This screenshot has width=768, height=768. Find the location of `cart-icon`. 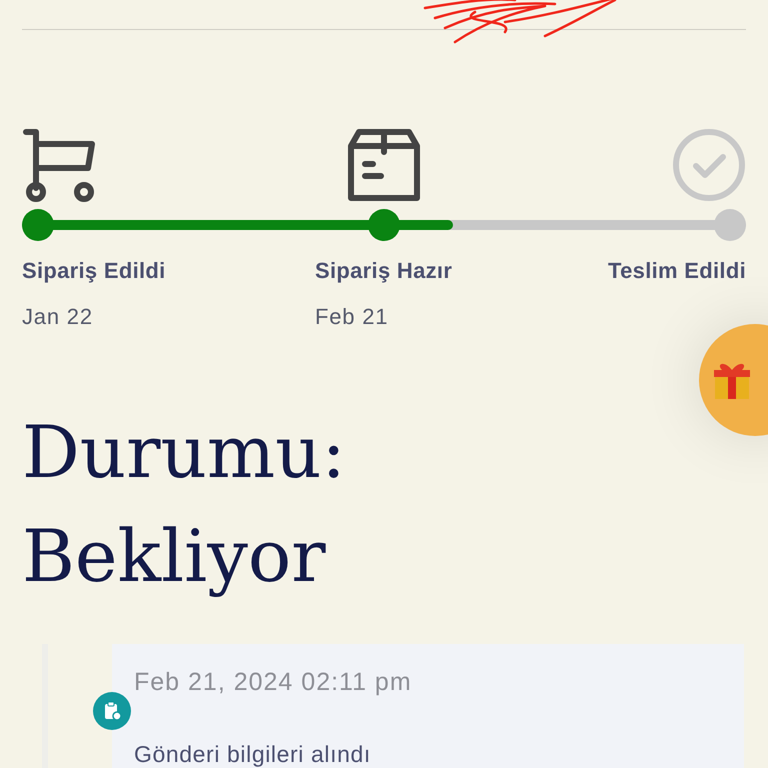

cart-icon is located at coordinates (59, 165).